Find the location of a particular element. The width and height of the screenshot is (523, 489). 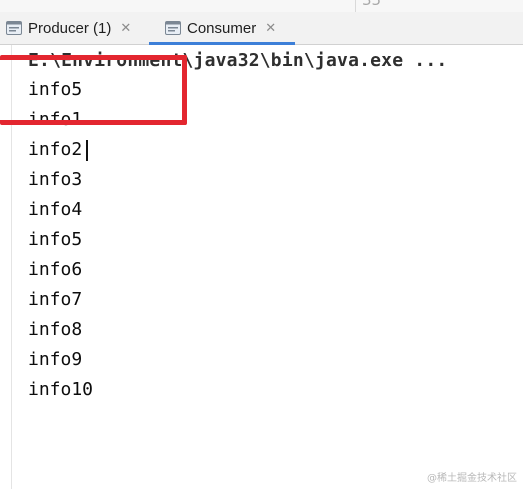

tab-consumer: Consumer ✕ is located at coordinates (222, 28).